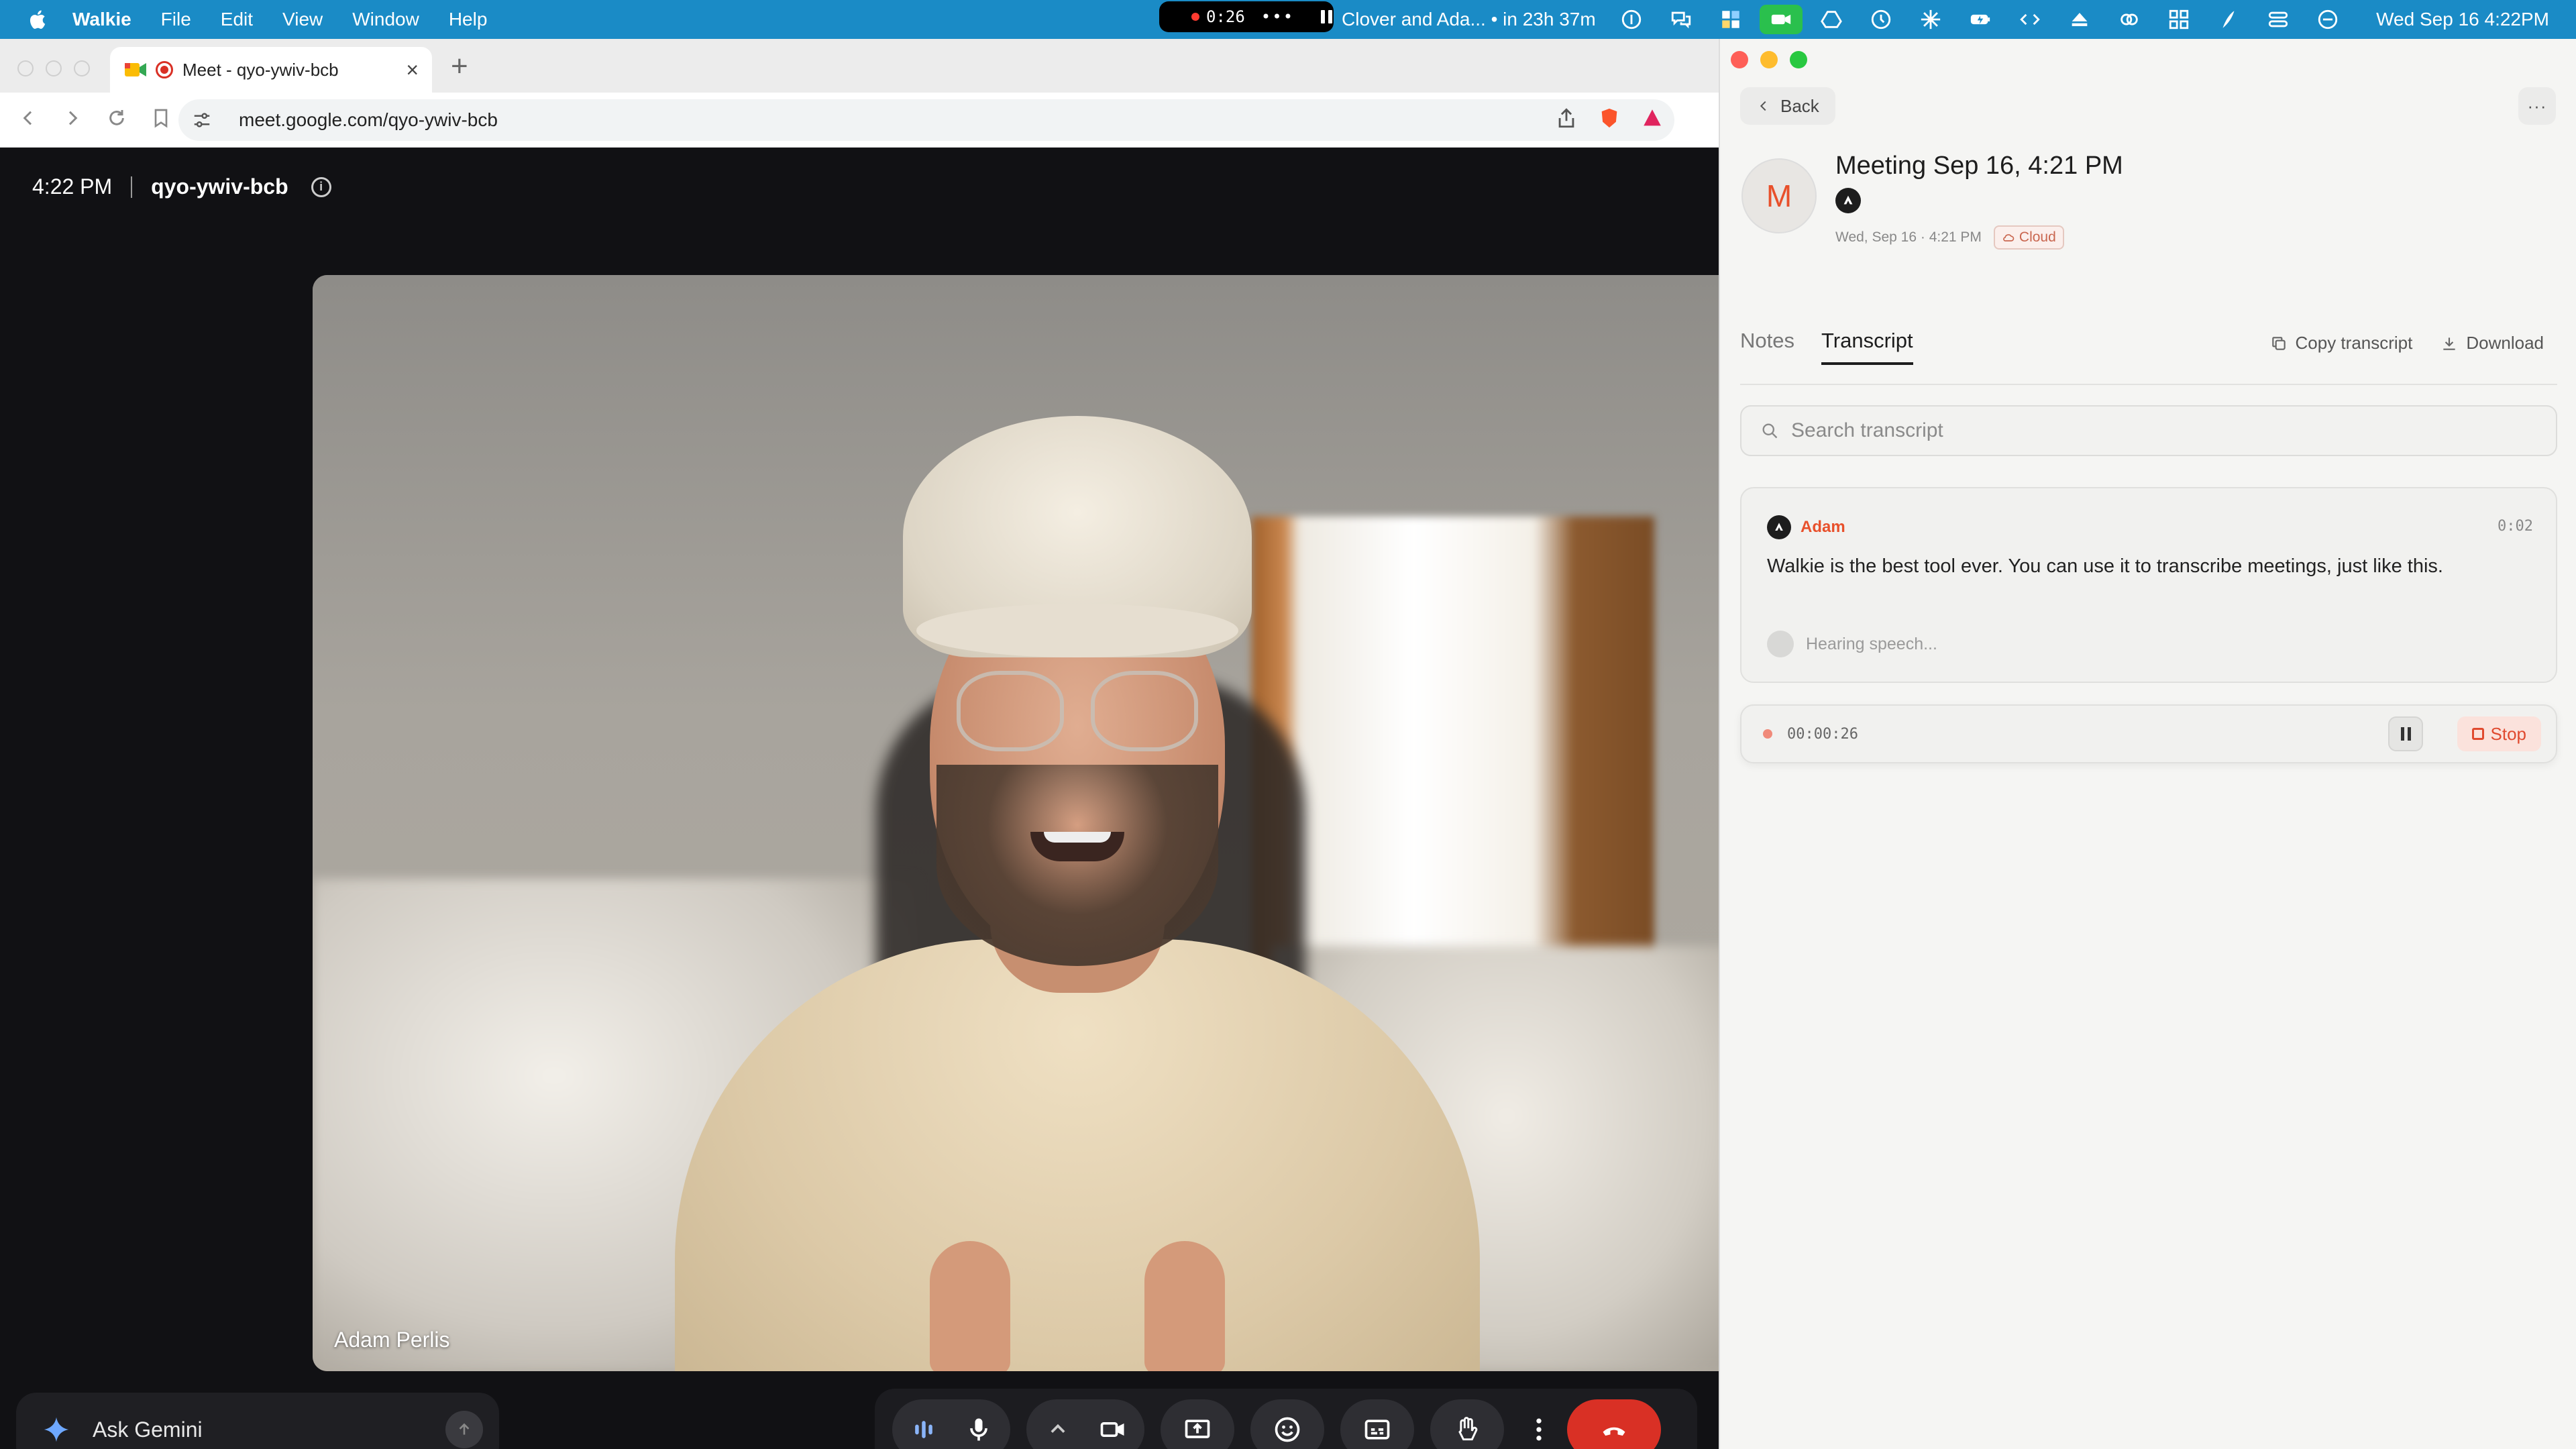  What do you see at coordinates (321, 186) in the screenshot?
I see `meeting-info-icon: i` at bounding box center [321, 186].